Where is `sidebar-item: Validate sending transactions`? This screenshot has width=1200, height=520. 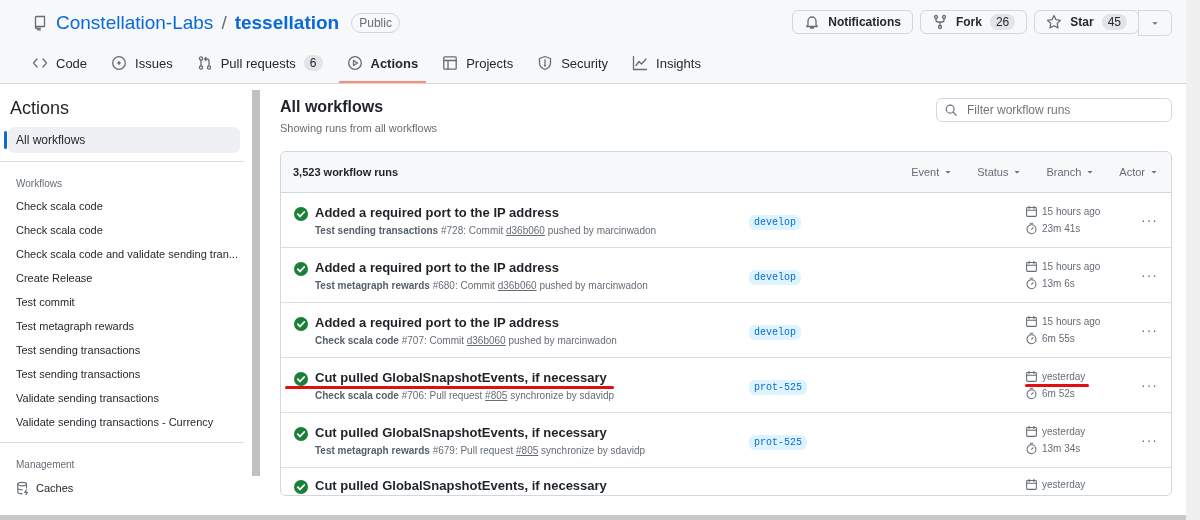 sidebar-item: Validate sending transactions is located at coordinates (130, 398).